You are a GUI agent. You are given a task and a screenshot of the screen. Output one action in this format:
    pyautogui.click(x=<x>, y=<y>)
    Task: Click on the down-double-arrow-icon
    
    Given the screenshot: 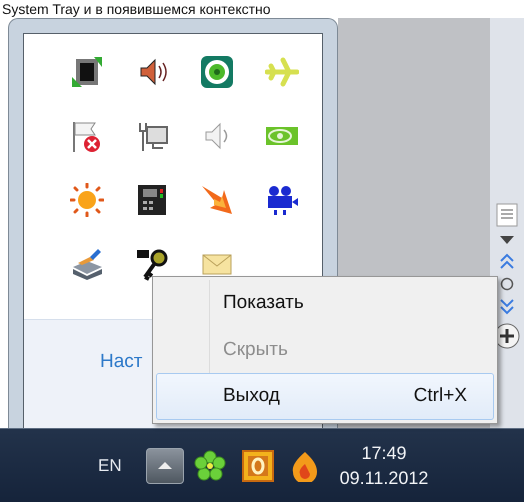 What is the action you would take?
    pyautogui.click(x=507, y=307)
    